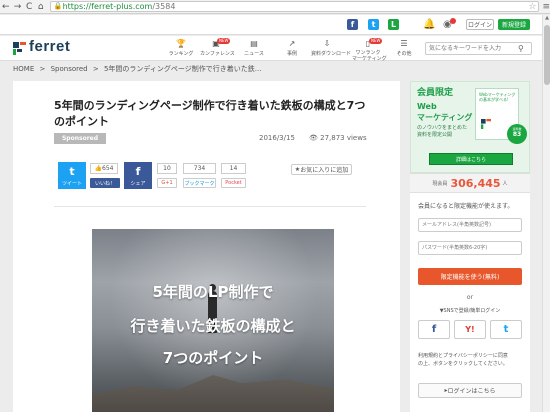 Image resolution: width=550 pixels, height=412 pixels. Describe the element at coordinates (199, 168) in the screenshot. I see `hatena-count: 734` at that location.